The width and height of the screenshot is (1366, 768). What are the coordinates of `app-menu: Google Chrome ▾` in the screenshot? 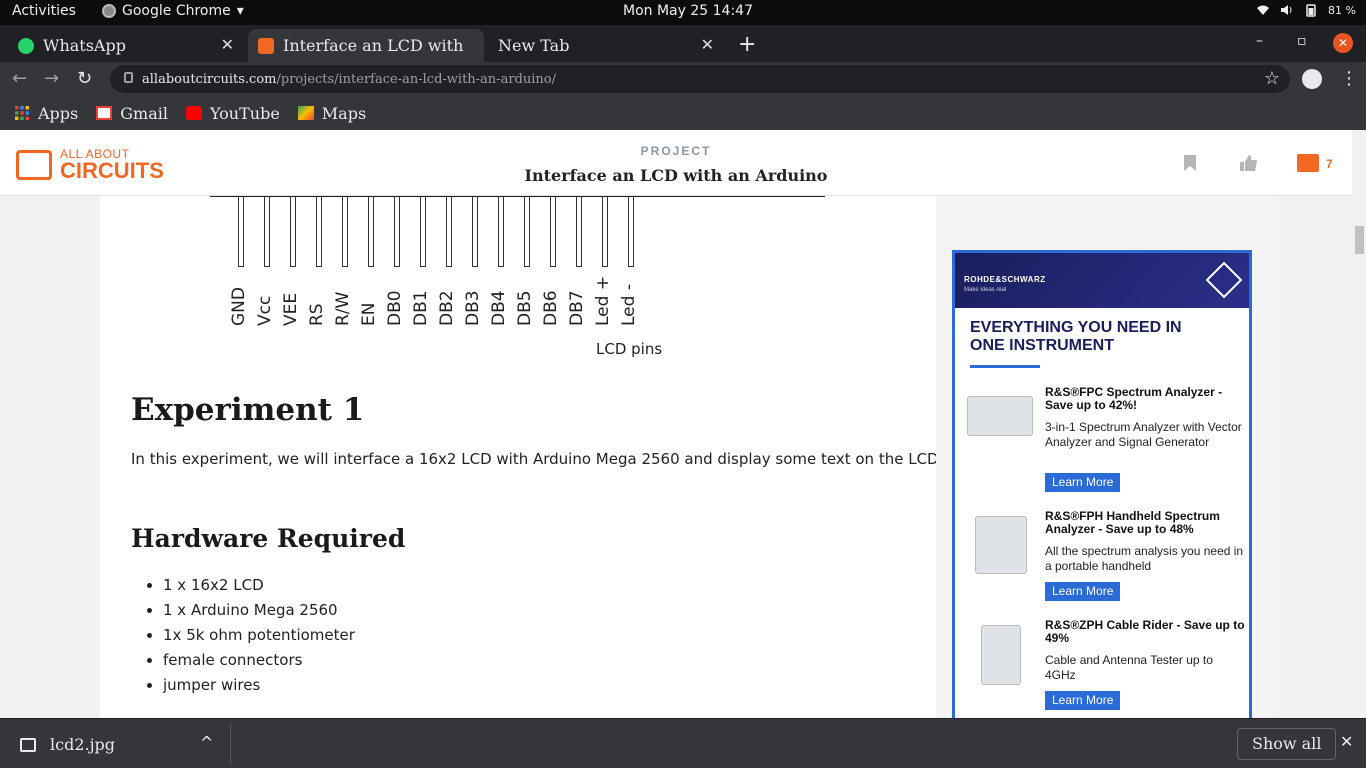 It's located at (173, 11).